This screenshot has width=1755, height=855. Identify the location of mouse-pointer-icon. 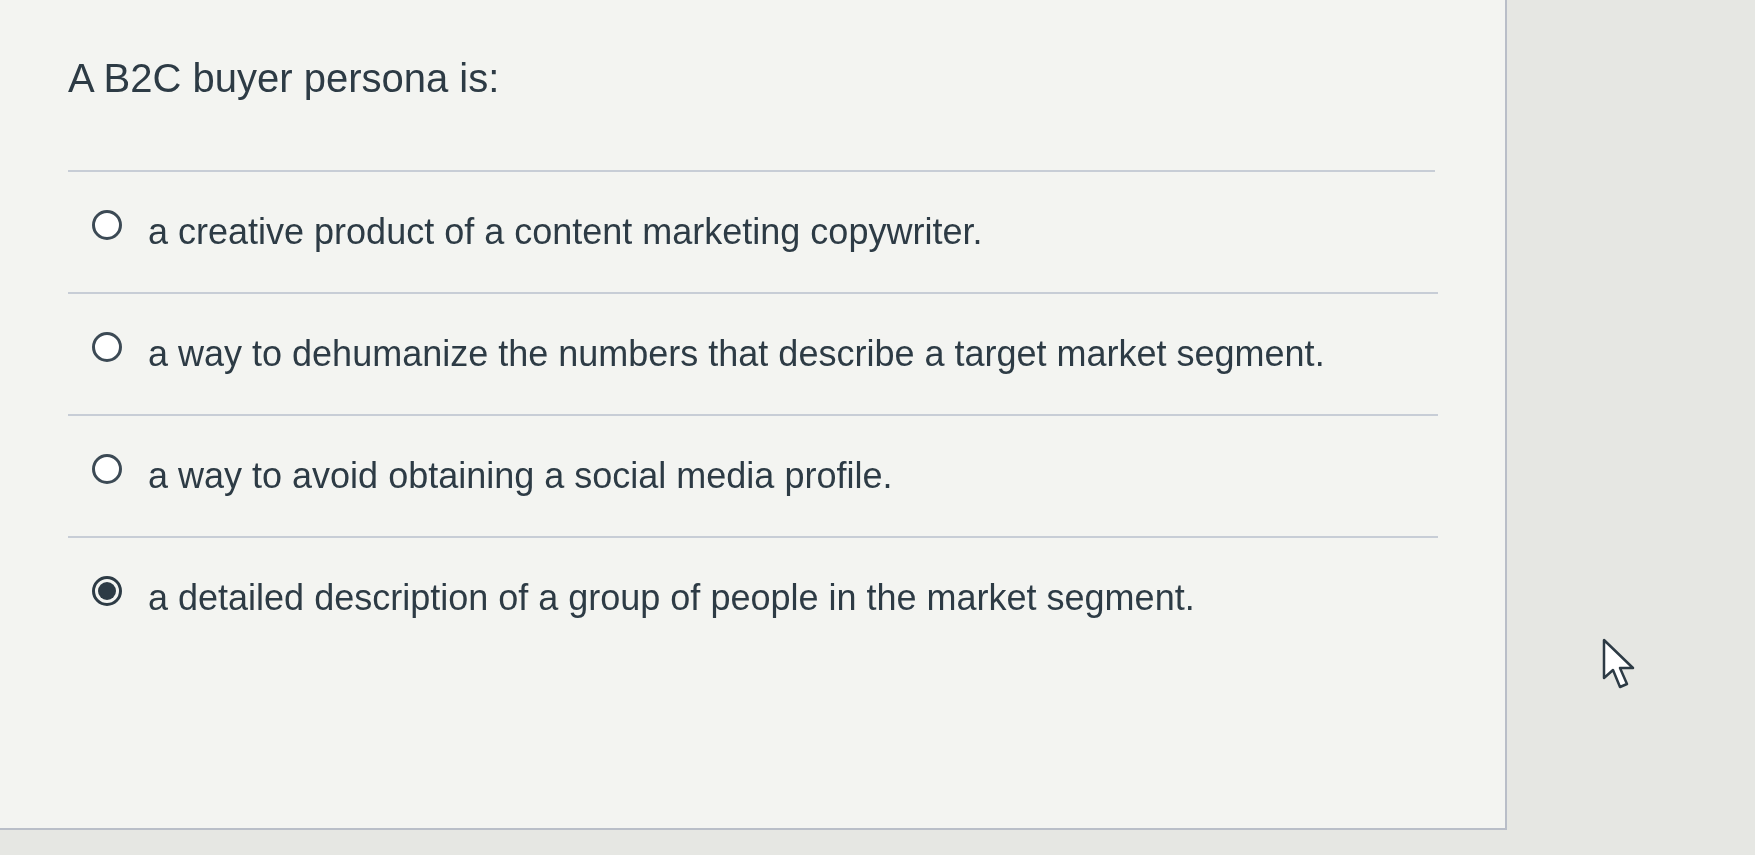
(1619, 664).